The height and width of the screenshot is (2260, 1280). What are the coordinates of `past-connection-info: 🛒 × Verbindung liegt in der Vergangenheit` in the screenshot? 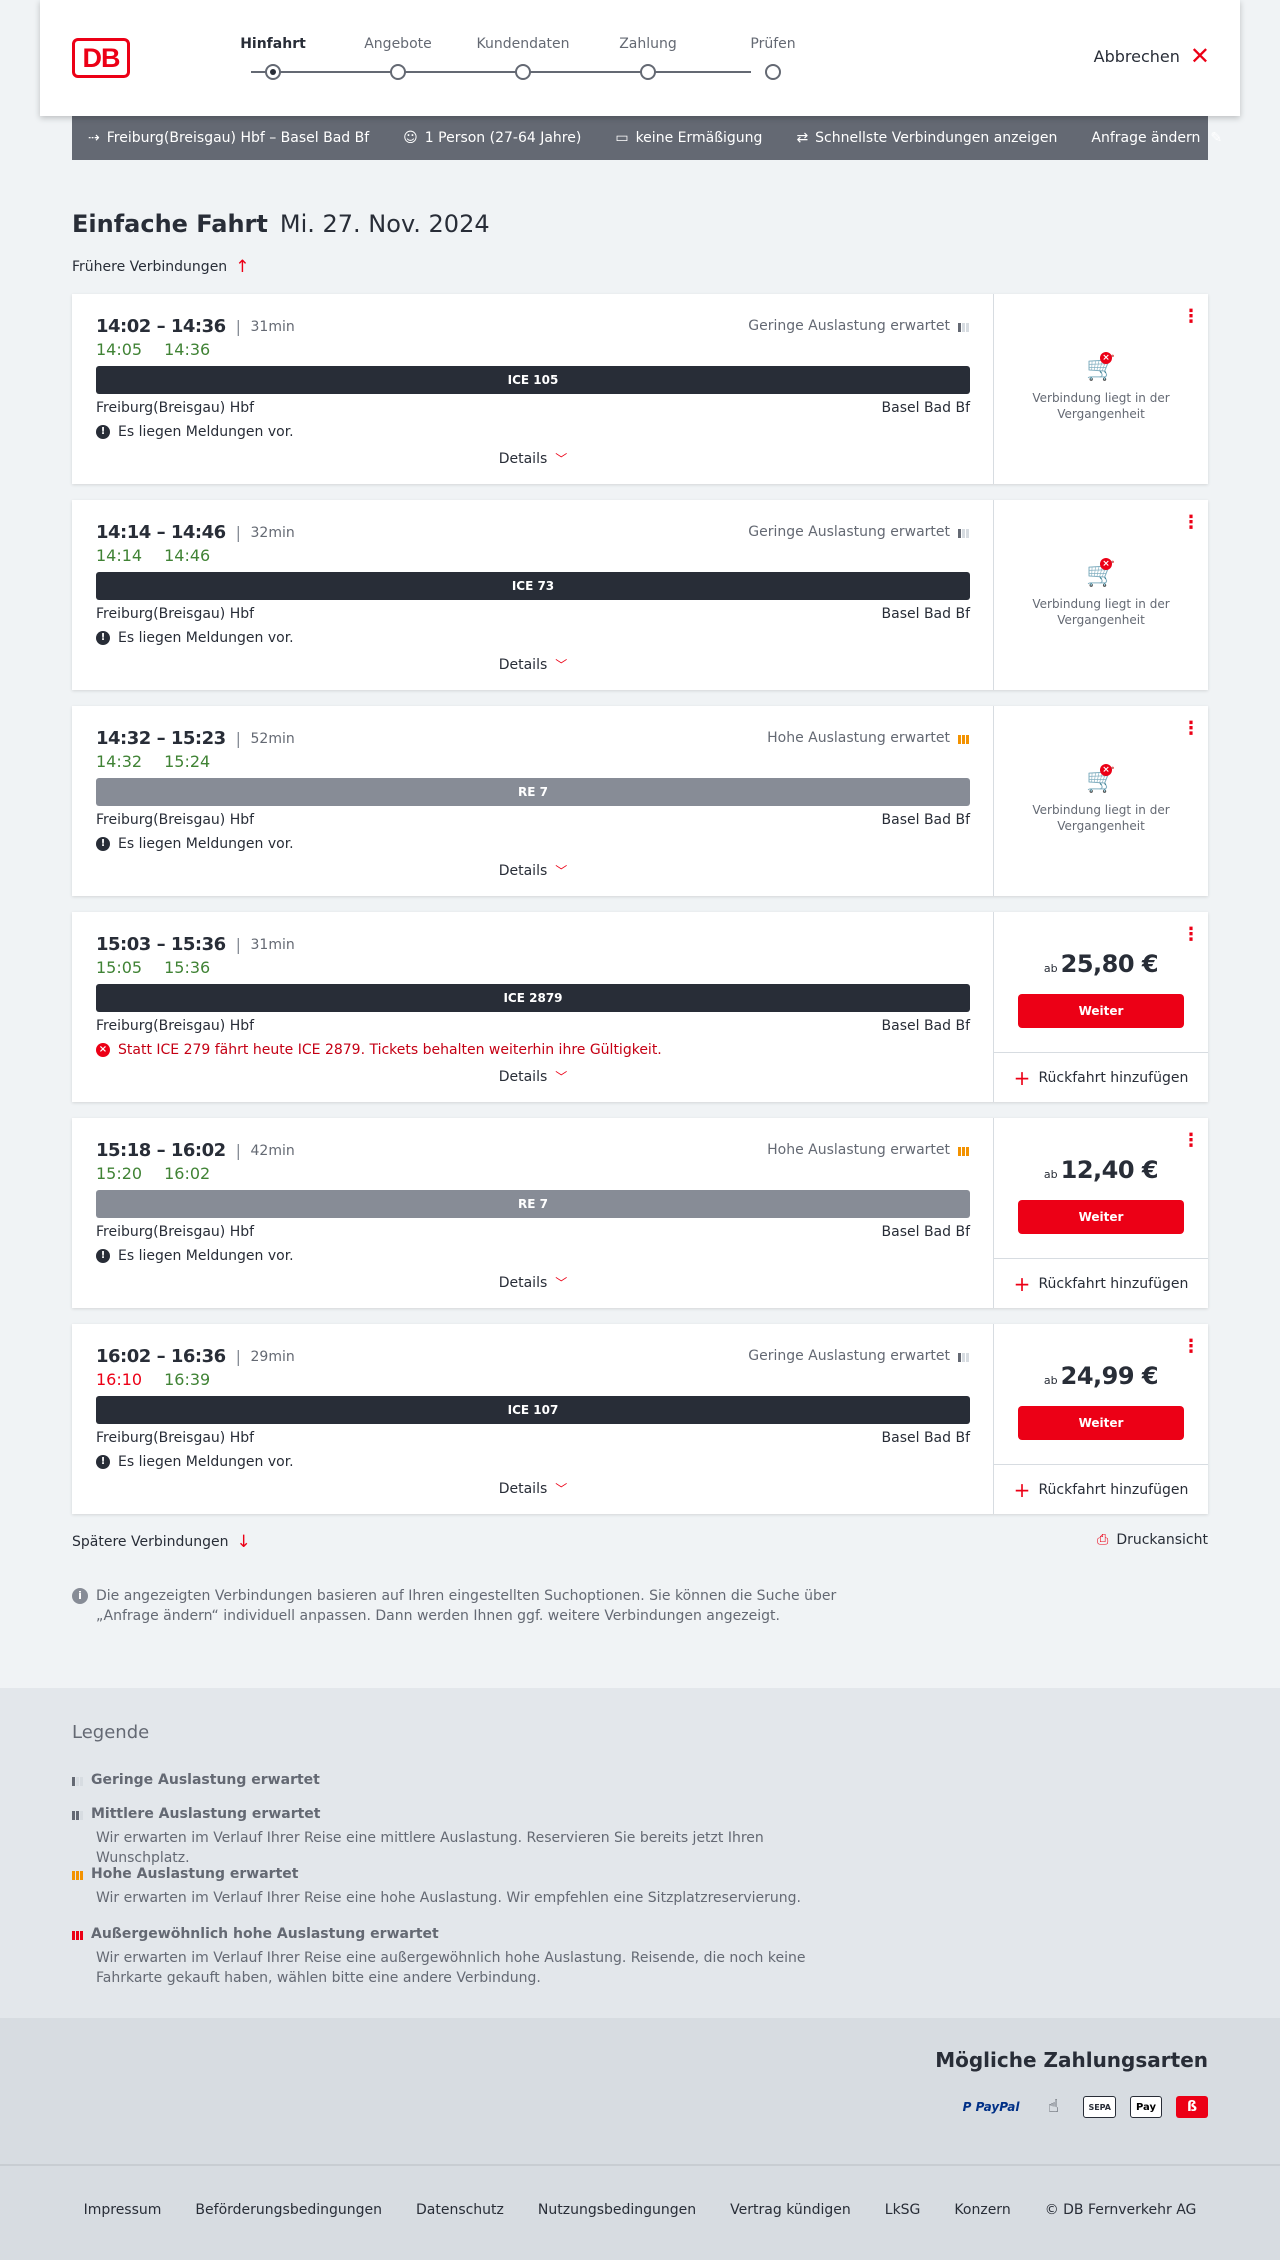 It's located at (1101, 593).